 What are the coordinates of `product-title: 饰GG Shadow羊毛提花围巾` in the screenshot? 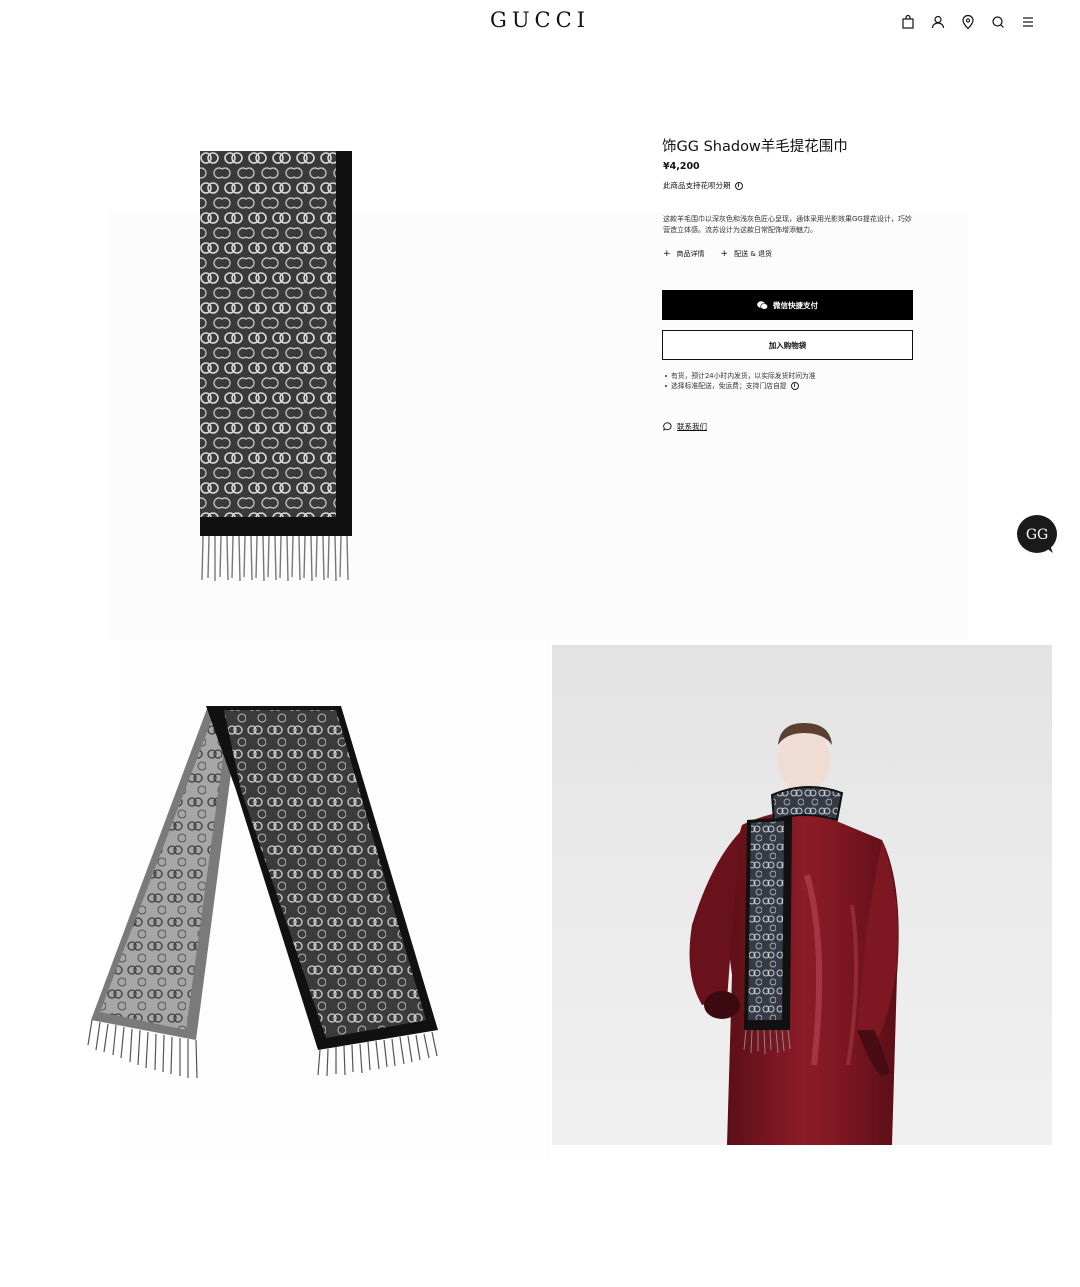 It's located at (755, 147).